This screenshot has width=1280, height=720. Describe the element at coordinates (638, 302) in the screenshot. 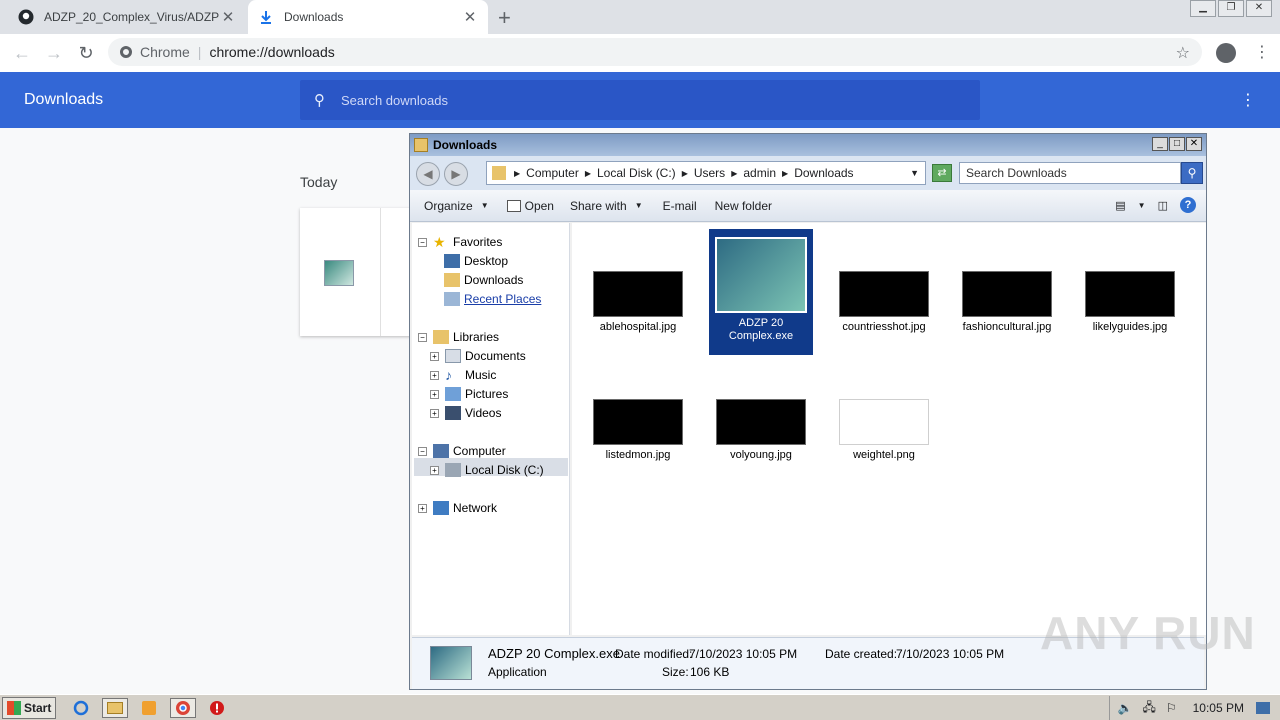

I see `file-item: ablehospital.jpg` at that location.